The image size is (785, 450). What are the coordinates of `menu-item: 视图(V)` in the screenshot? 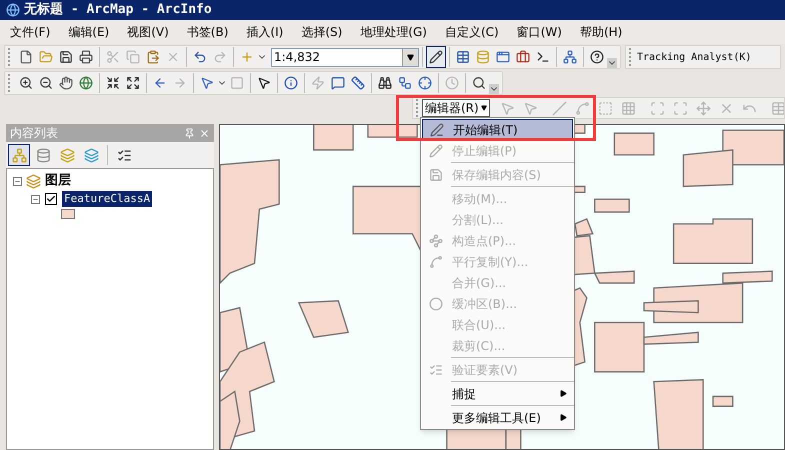 It's located at (148, 32).